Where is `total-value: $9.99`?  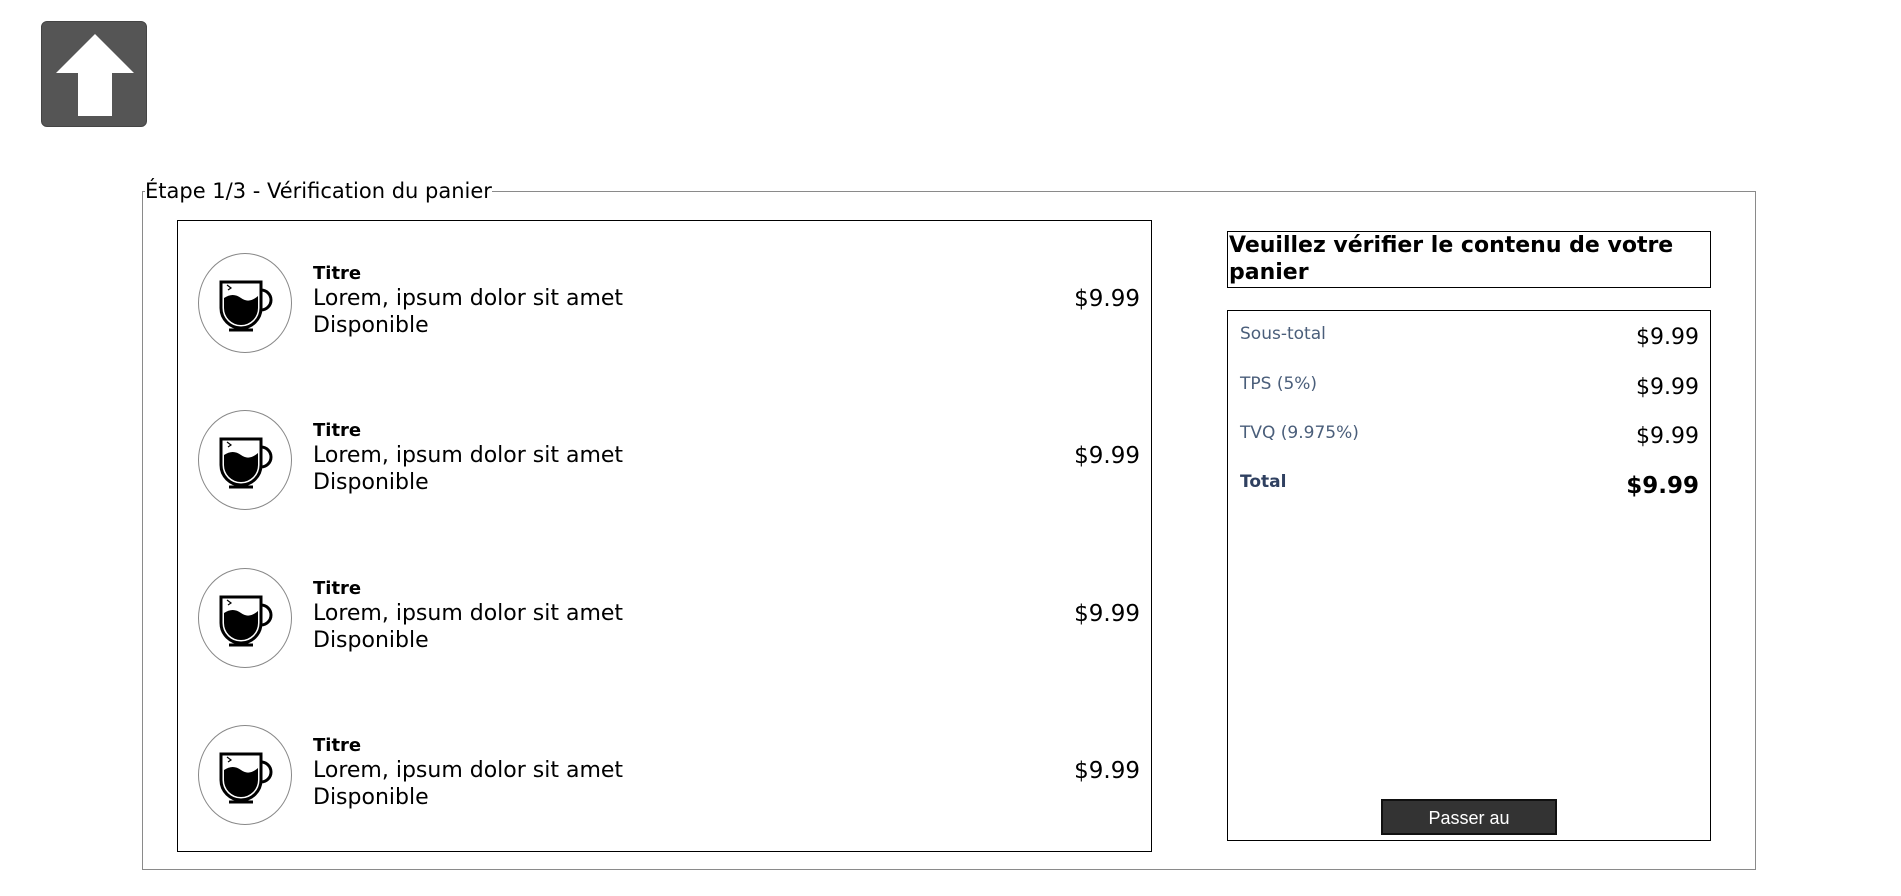
total-value: $9.99 is located at coordinates (1662, 486).